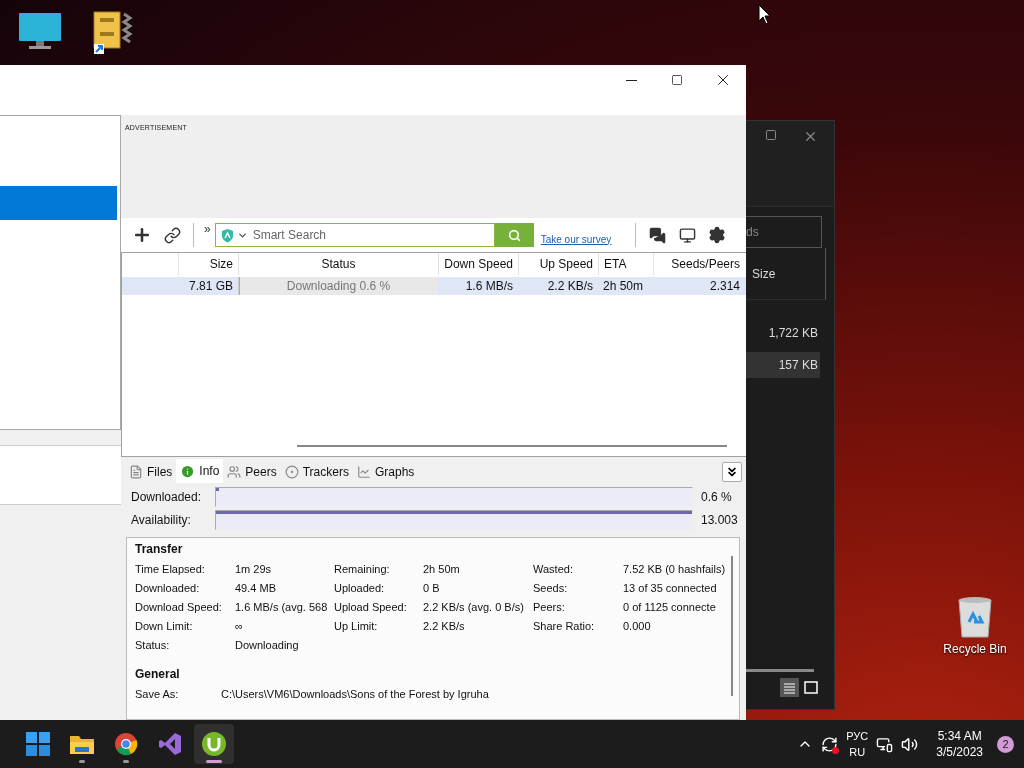 Image resolution: width=1024 pixels, height=768 pixels. What do you see at coordinates (783, 365) in the screenshot?
I see `file-size-cell: 157 KB` at bounding box center [783, 365].